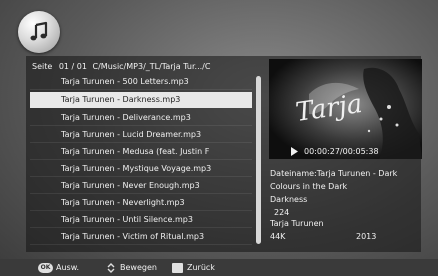 The width and height of the screenshot is (438, 276). I want to click on list-item: Tarja Turunen - Never Enough.mp3, so click(141, 186).